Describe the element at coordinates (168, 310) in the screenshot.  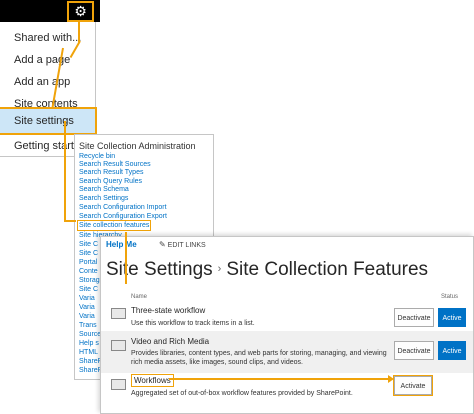
I see `feature-title: Three-state workflow` at that location.